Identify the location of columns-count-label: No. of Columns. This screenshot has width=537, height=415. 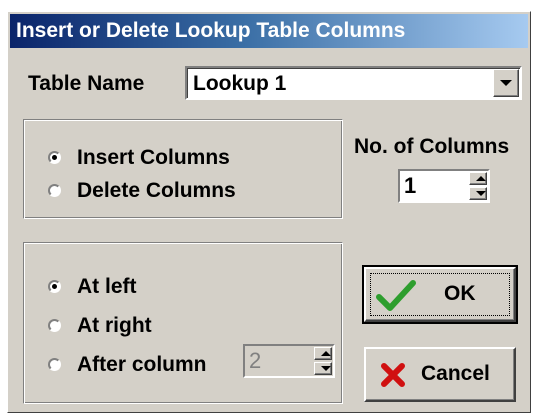
(432, 146).